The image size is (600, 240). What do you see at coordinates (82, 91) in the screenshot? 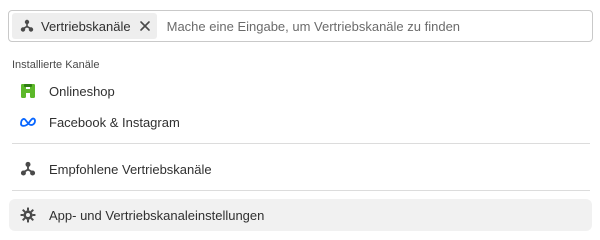
I see `channel-item-label: Onlineshop` at bounding box center [82, 91].